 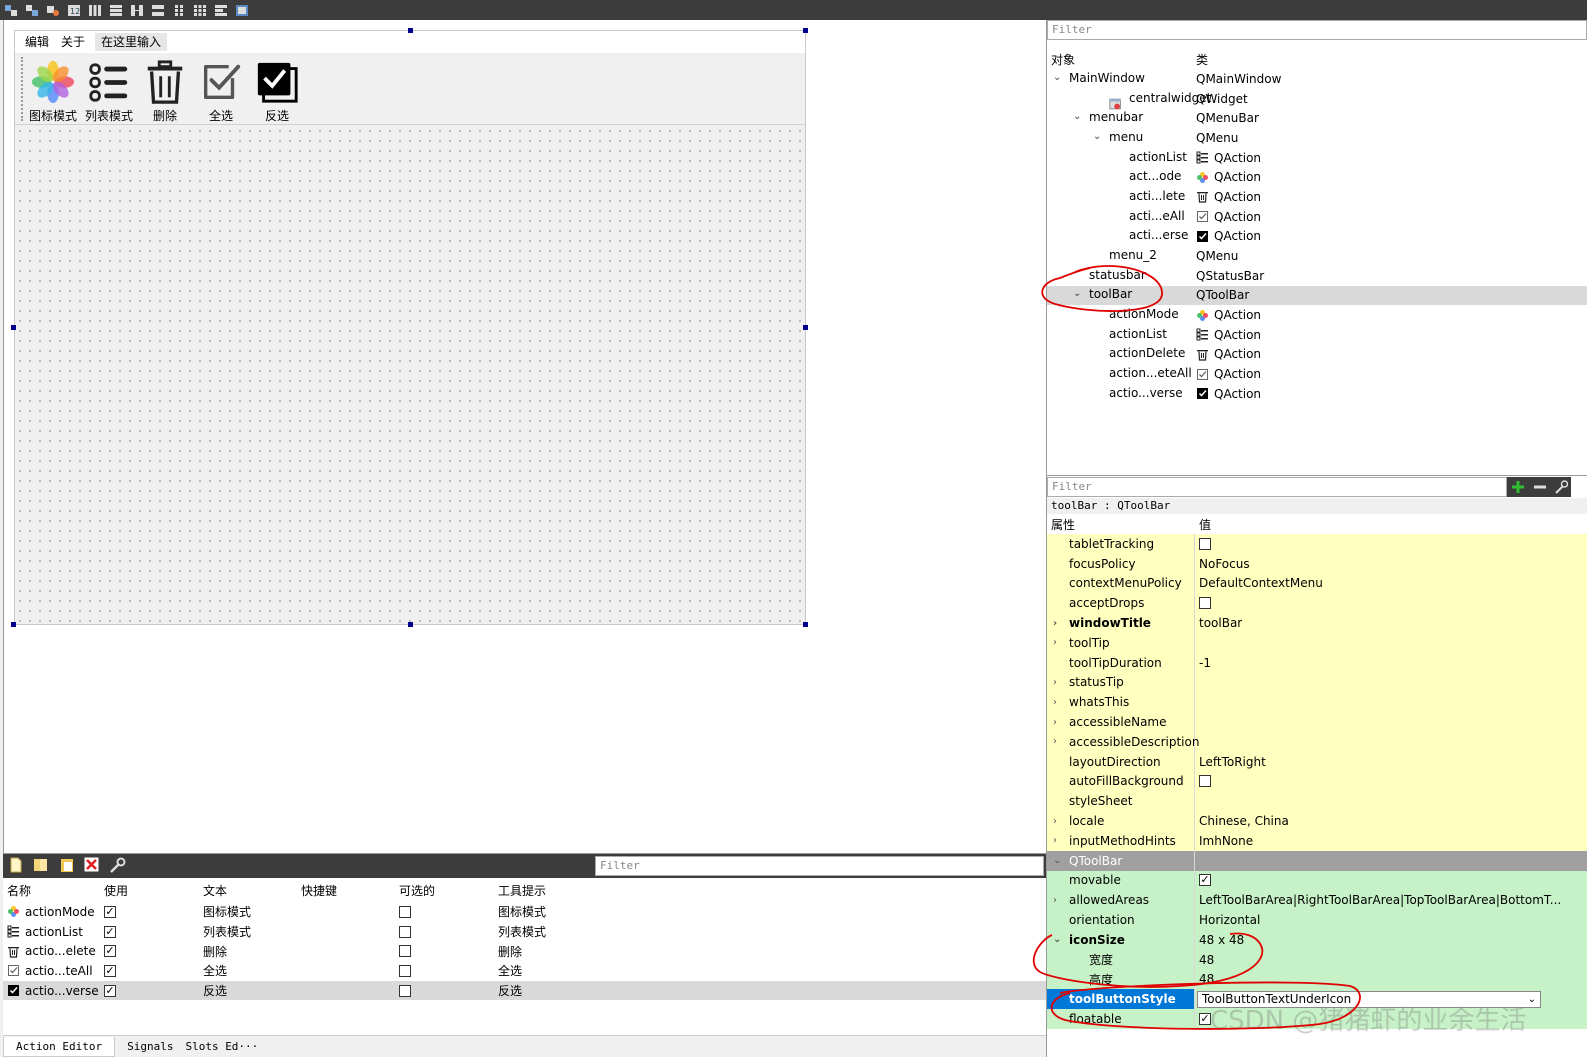 What do you see at coordinates (1120, 59) in the screenshot?
I see `col-object: 对象` at bounding box center [1120, 59].